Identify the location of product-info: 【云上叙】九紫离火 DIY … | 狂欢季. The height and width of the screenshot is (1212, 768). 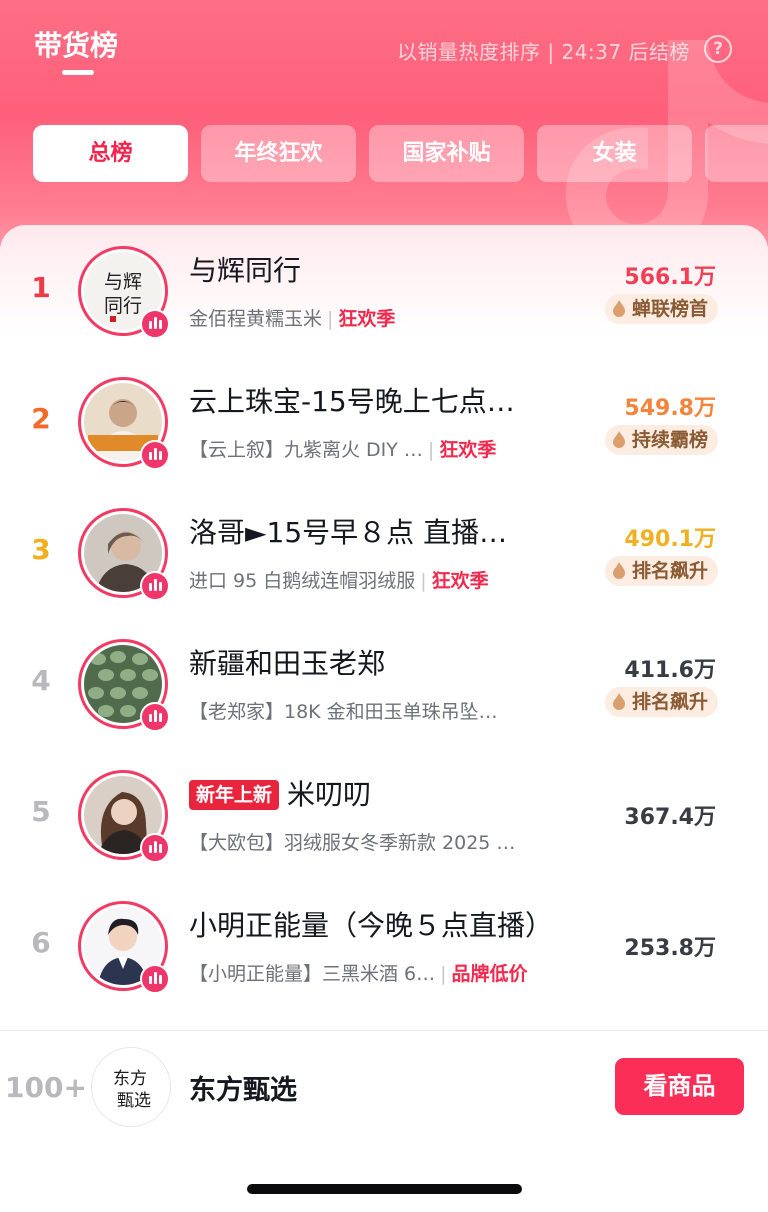
(389, 448).